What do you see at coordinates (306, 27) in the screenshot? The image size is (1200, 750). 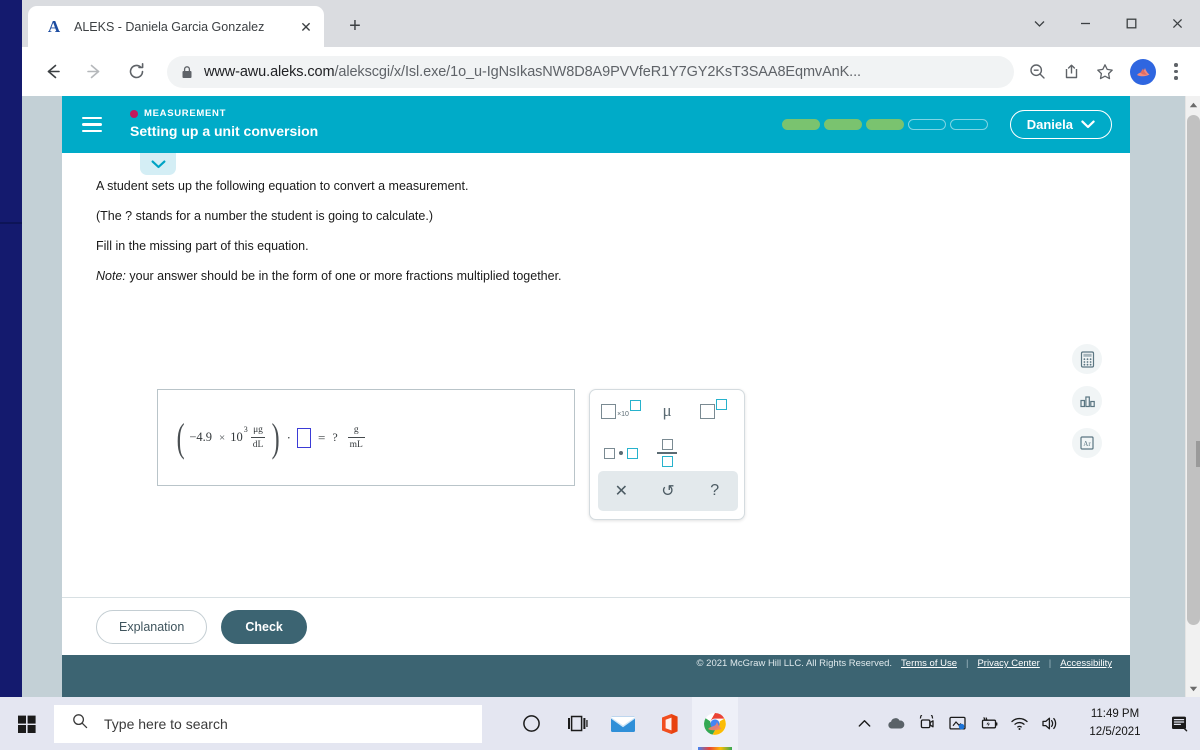 I see `close-tab-icon: ✕` at bounding box center [306, 27].